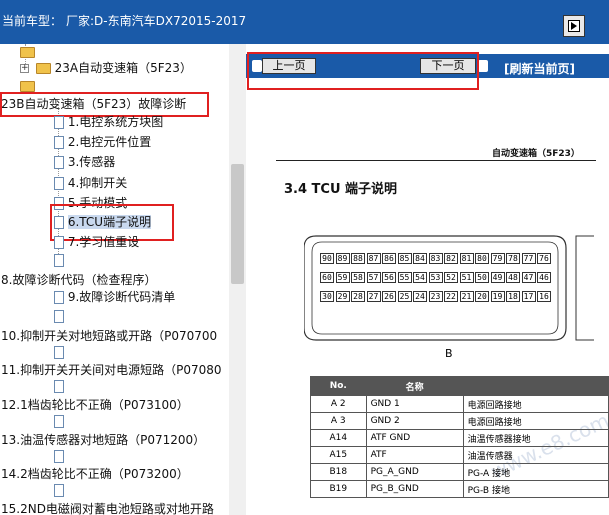 This screenshot has height=515, width=609. What do you see at coordinates (497, 258) in the screenshot?
I see `connector-pin: 79` at bounding box center [497, 258].